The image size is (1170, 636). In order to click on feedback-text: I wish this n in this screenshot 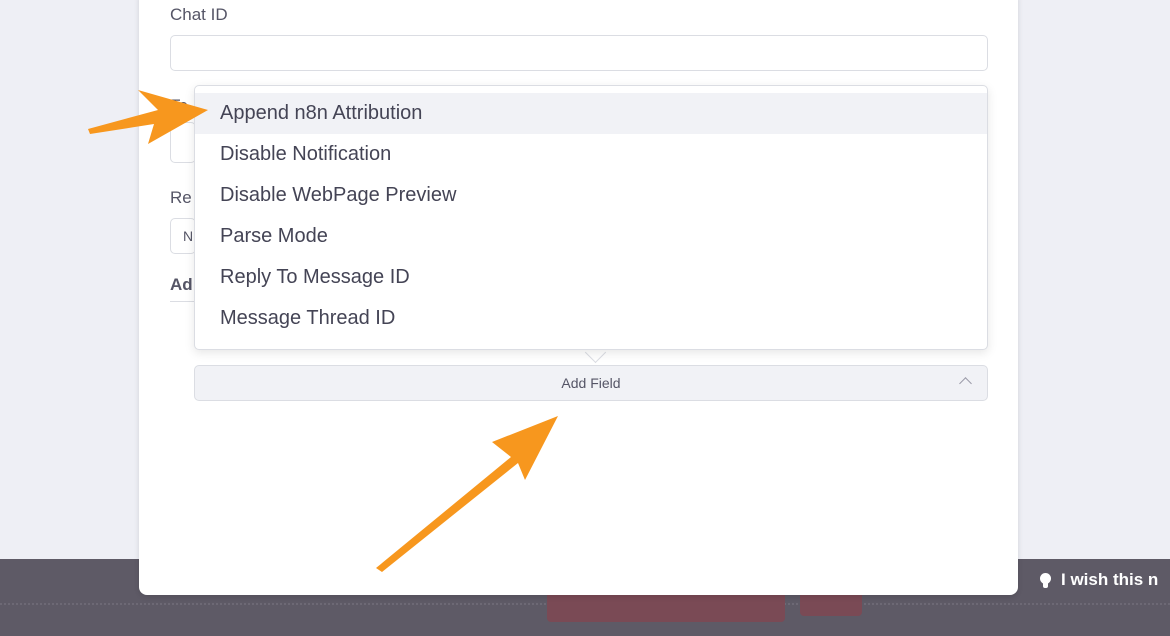, I will do `click(1110, 579)`.